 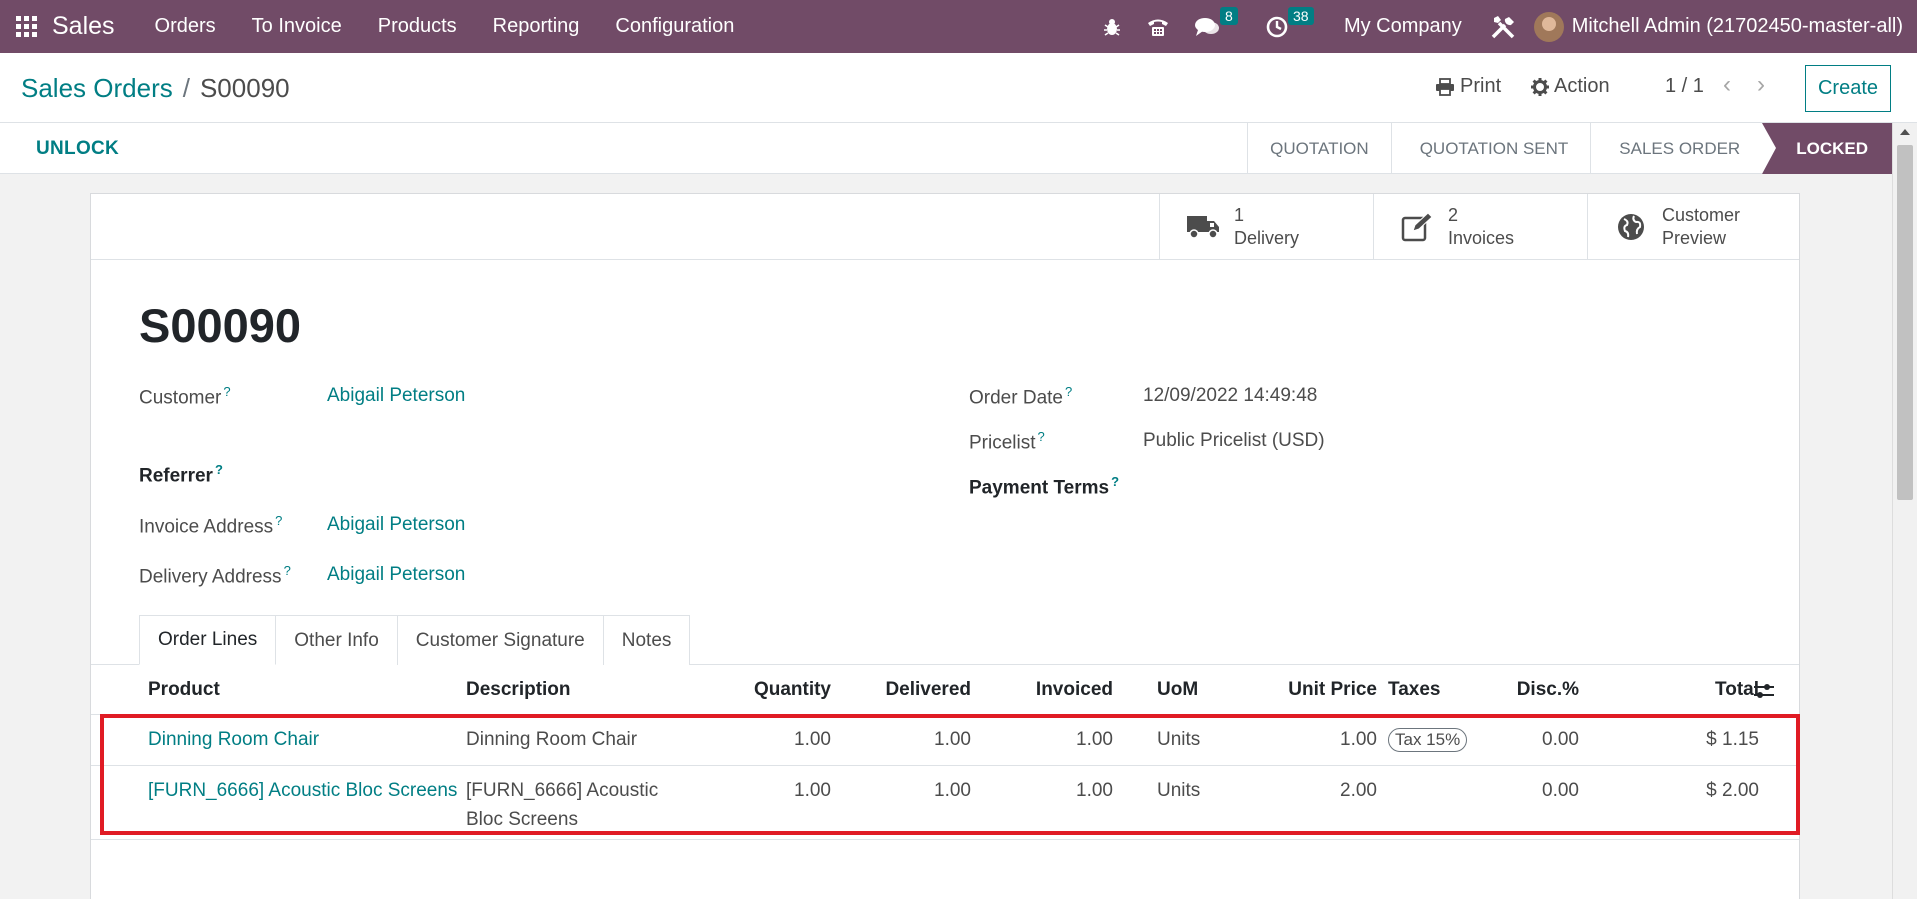 I want to click on row-description: Dinning Room Chair, so click(x=551, y=739).